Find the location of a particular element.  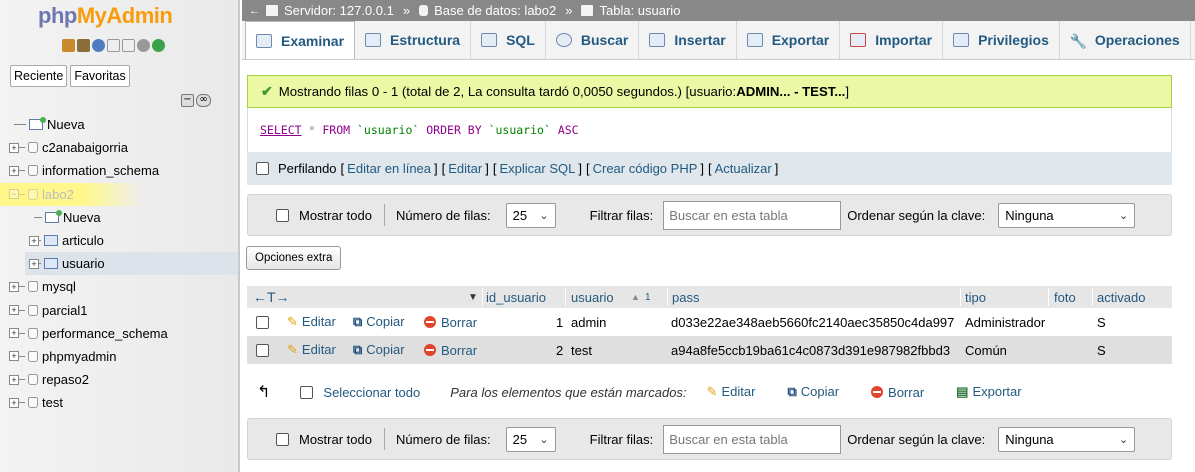

arrow-left-icon: ← is located at coordinates (254, 11).